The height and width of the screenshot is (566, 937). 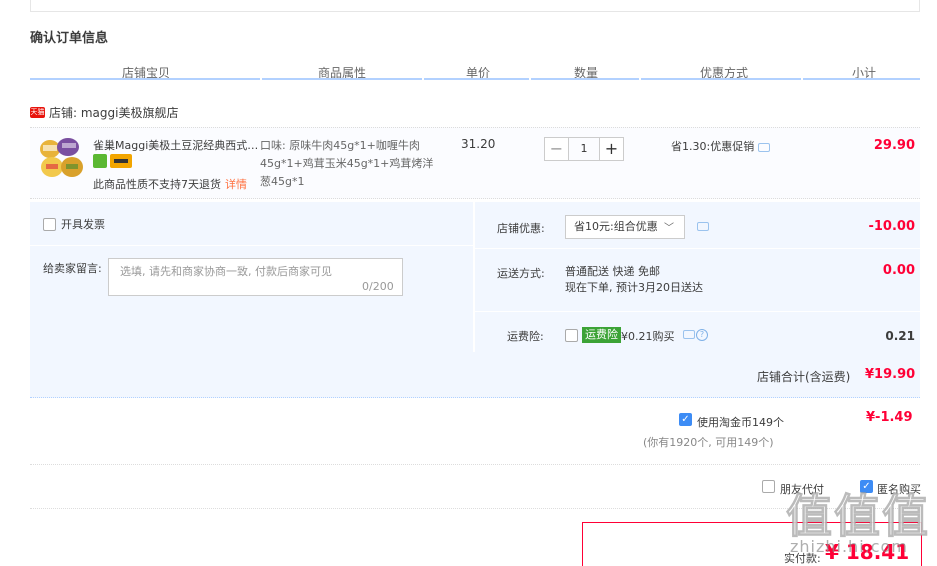 I want to click on chevron-down-icon: ﹀, so click(x=669, y=226).